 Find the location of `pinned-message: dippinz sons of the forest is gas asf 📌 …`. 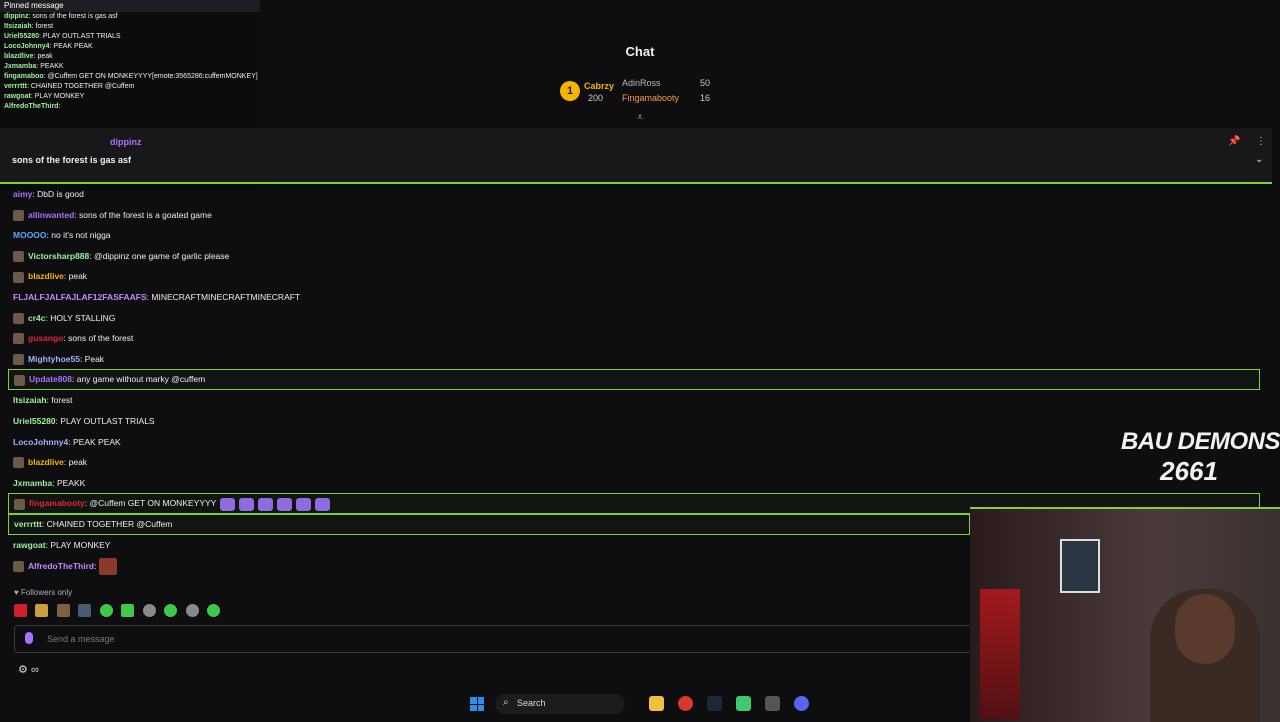

pinned-message: dippinz sons of the forest is gas asf 📌 … is located at coordinates (636, 156).